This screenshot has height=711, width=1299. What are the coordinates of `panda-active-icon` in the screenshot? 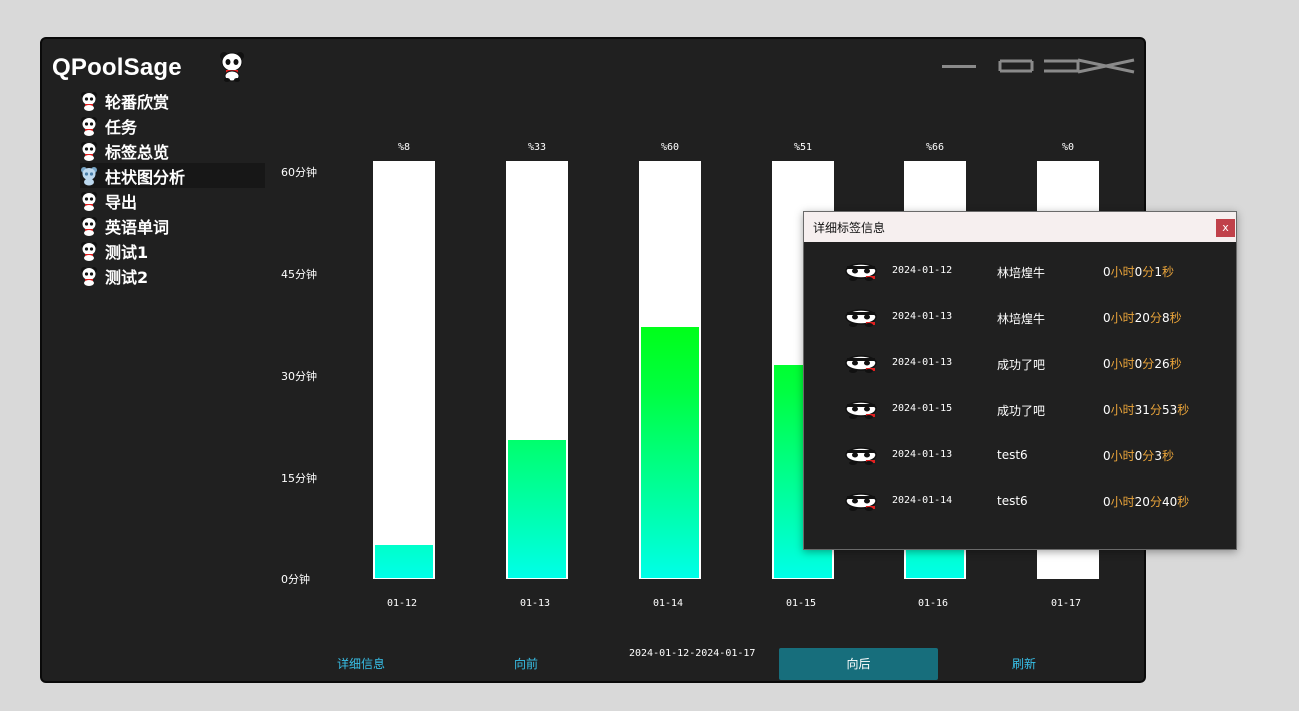 It's located at (89, 175).